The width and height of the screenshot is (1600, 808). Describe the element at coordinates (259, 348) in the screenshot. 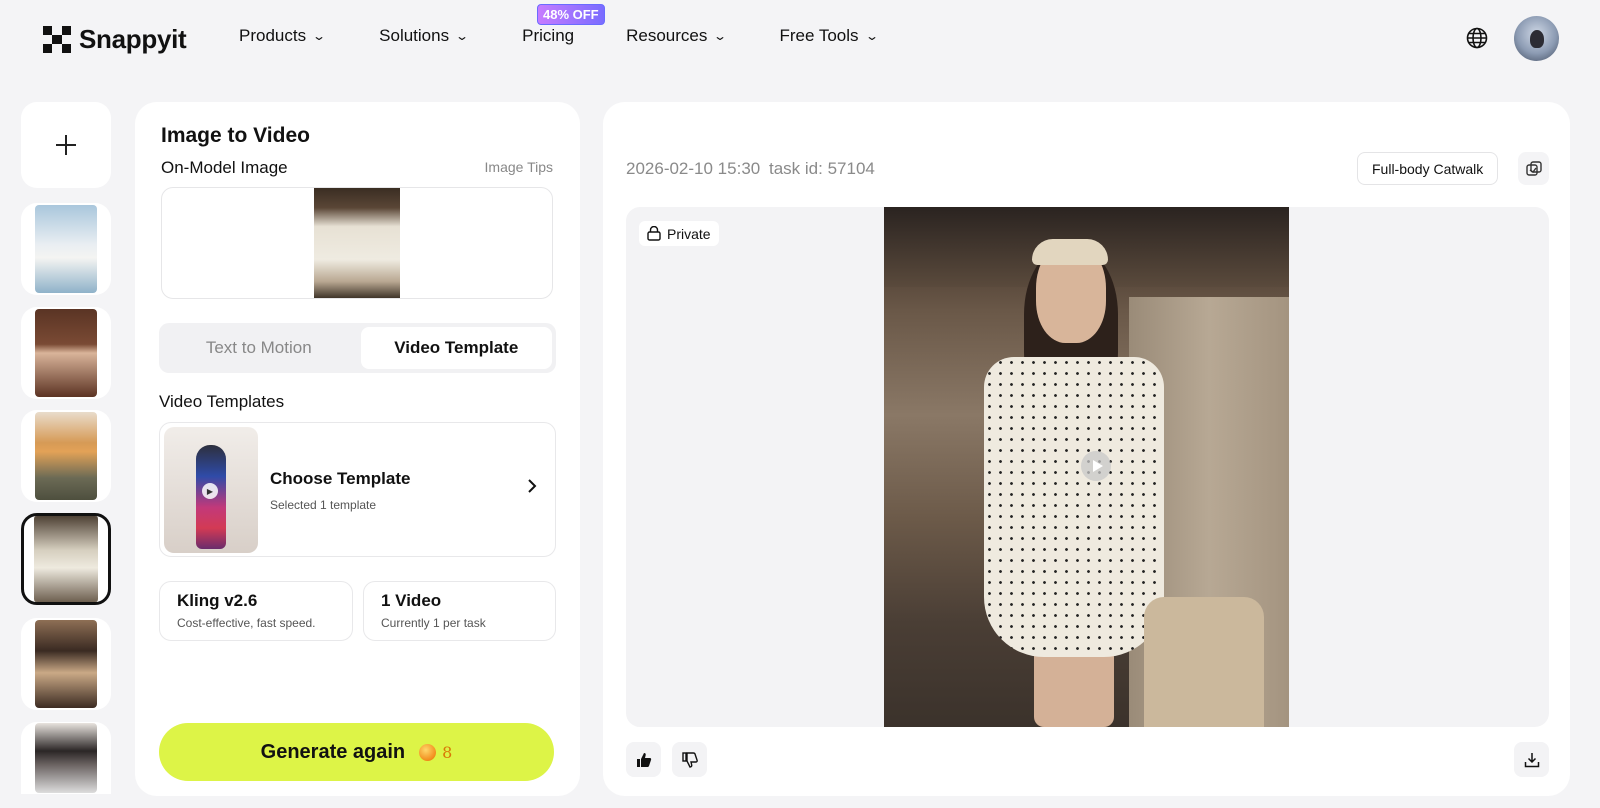

I see `tab-text-to-motion: Text to Motion` at that location.